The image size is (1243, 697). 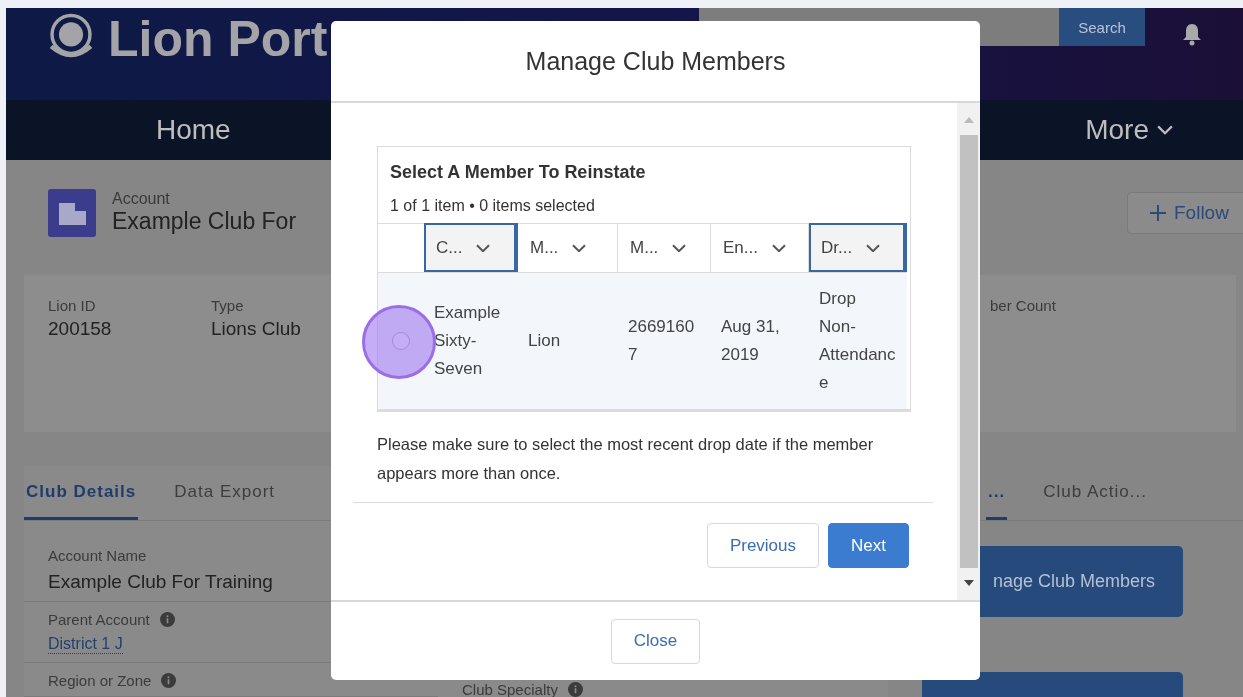 I want to click on nav-item: Home, so click(x=193, y=130).